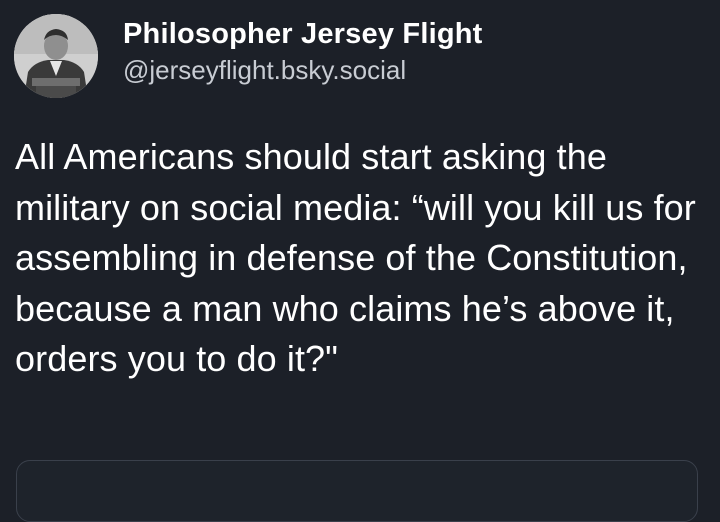 This screenshot has height=522, width=720. What do you see at coordinates (357, 491) in the screenshot?
I see `embedded-card` at bounding box center [357, 491].